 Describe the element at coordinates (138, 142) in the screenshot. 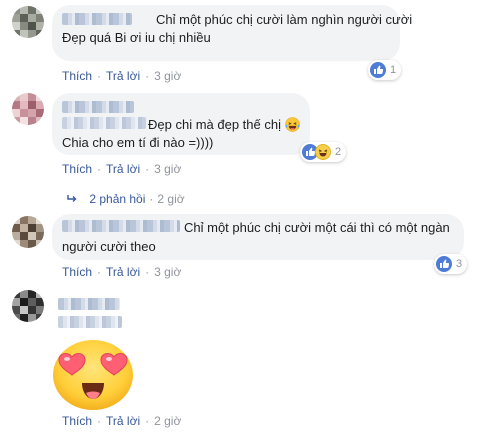

I see `comment-text-line-2: Chia cho em tí đi nào =))))` at that location.